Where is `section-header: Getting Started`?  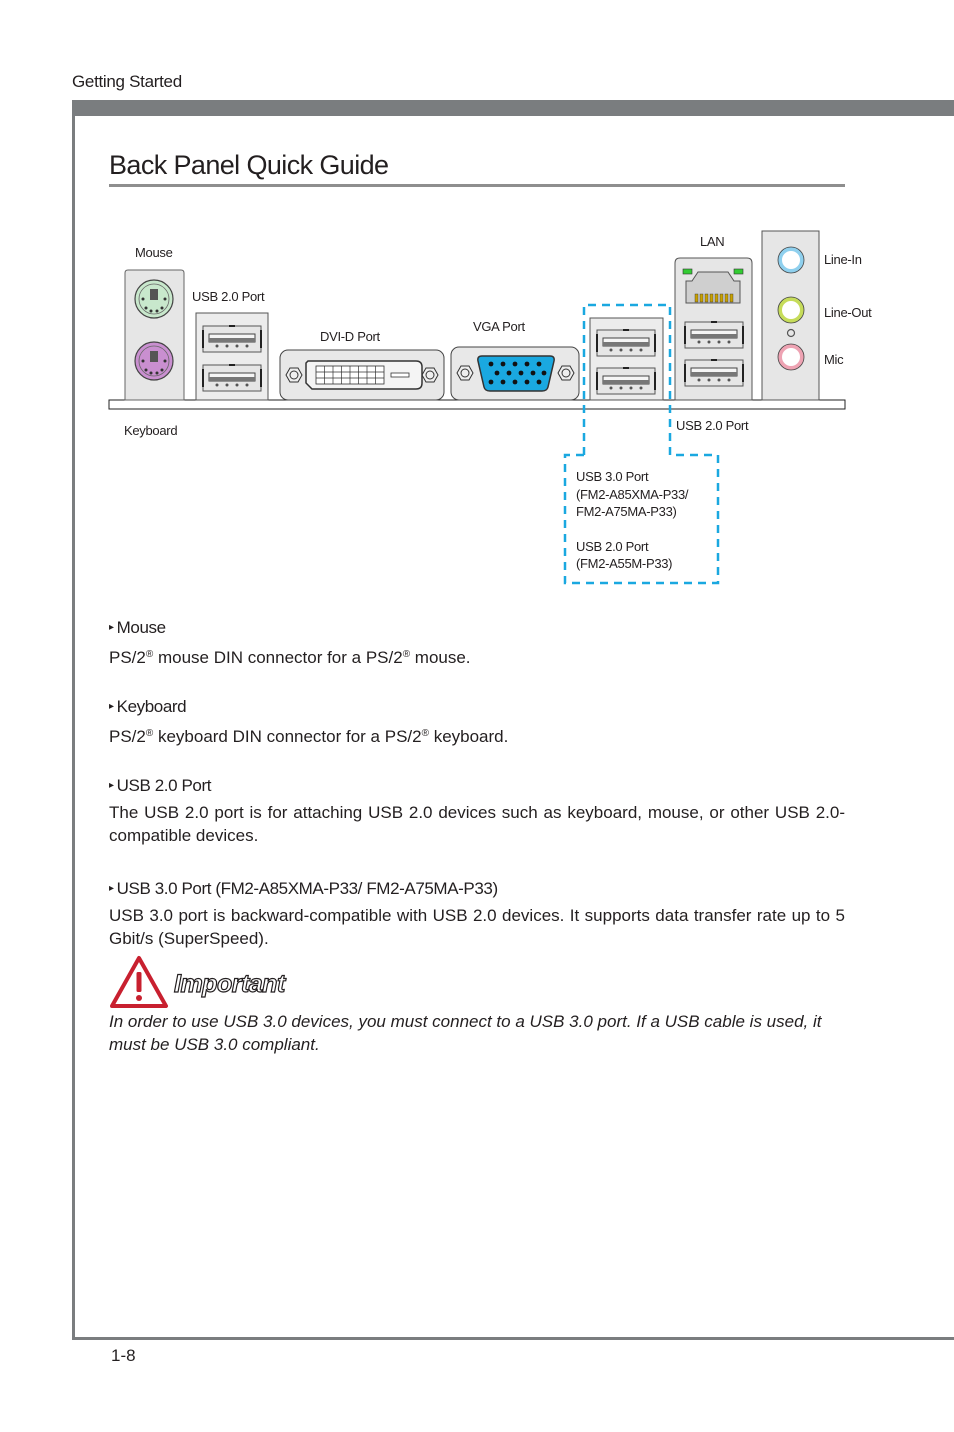 section-header: Getting Started is located at coordinates (127, 81).